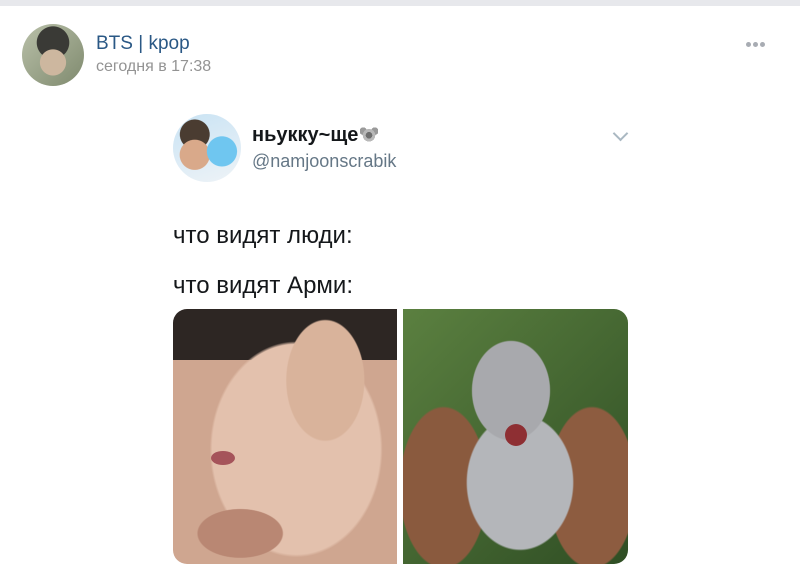 The height and width of the screenshot is (574, 800). I want to click on top-divider, so click(400, 3).